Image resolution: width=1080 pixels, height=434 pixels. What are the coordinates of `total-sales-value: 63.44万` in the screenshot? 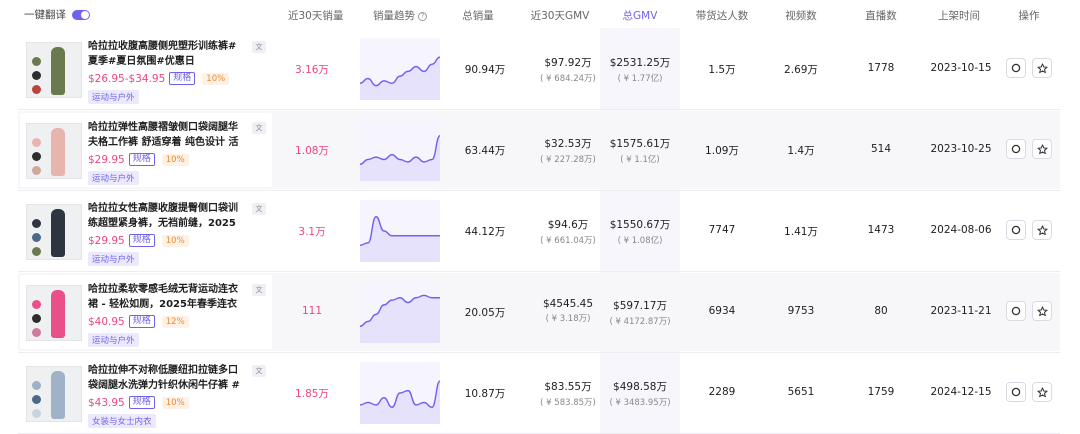 It's located at (485, 151).